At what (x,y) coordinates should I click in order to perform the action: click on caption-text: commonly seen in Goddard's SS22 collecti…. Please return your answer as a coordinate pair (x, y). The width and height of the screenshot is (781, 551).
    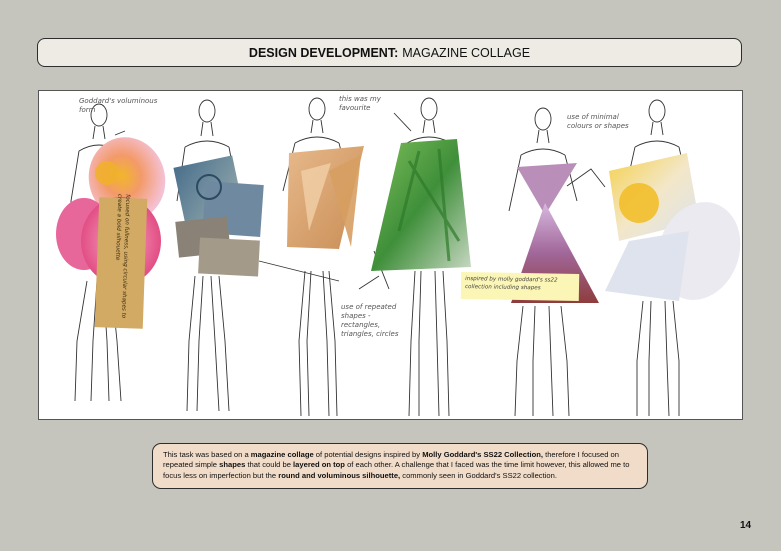
    Looking at the image, I should click on (478, 475).